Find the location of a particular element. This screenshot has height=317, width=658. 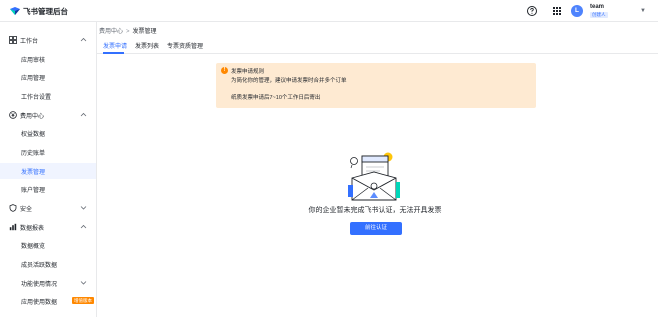

team-avatar: L is located at coordinates (577, 11).